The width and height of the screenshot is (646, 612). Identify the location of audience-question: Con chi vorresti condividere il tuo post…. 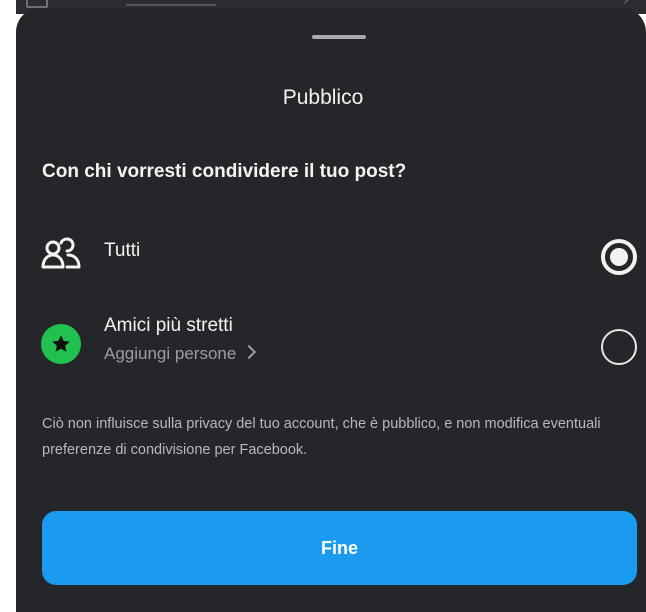
(224, 171).